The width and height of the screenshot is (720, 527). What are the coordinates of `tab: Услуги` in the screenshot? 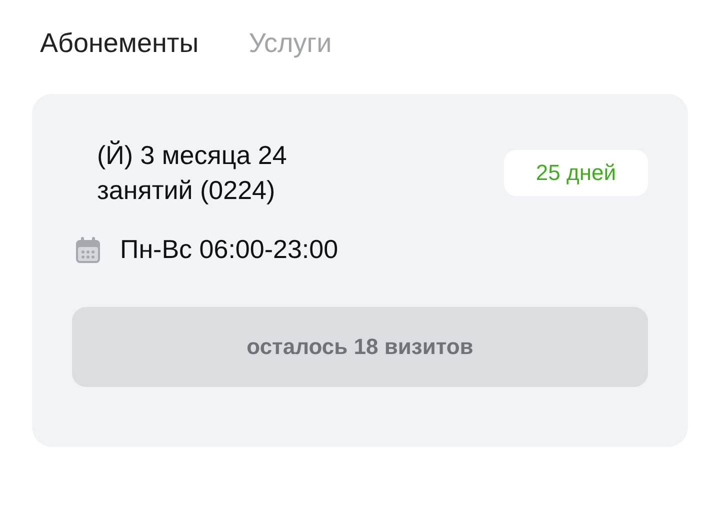 It's located at (290, 43).